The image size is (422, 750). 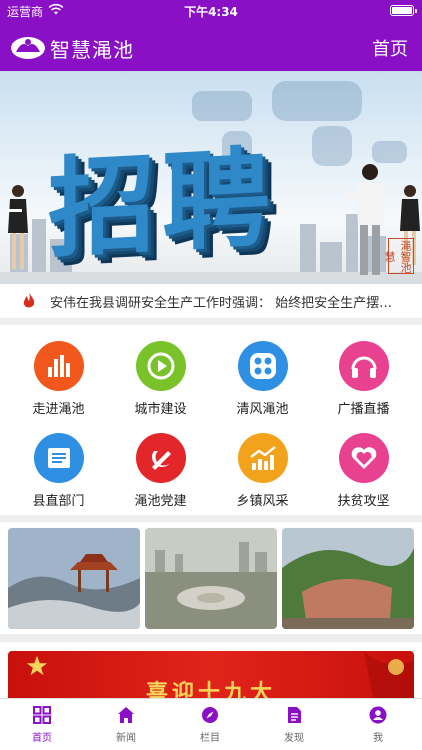 I want to click on party-emblem-icon, so click(x=161, y=458).